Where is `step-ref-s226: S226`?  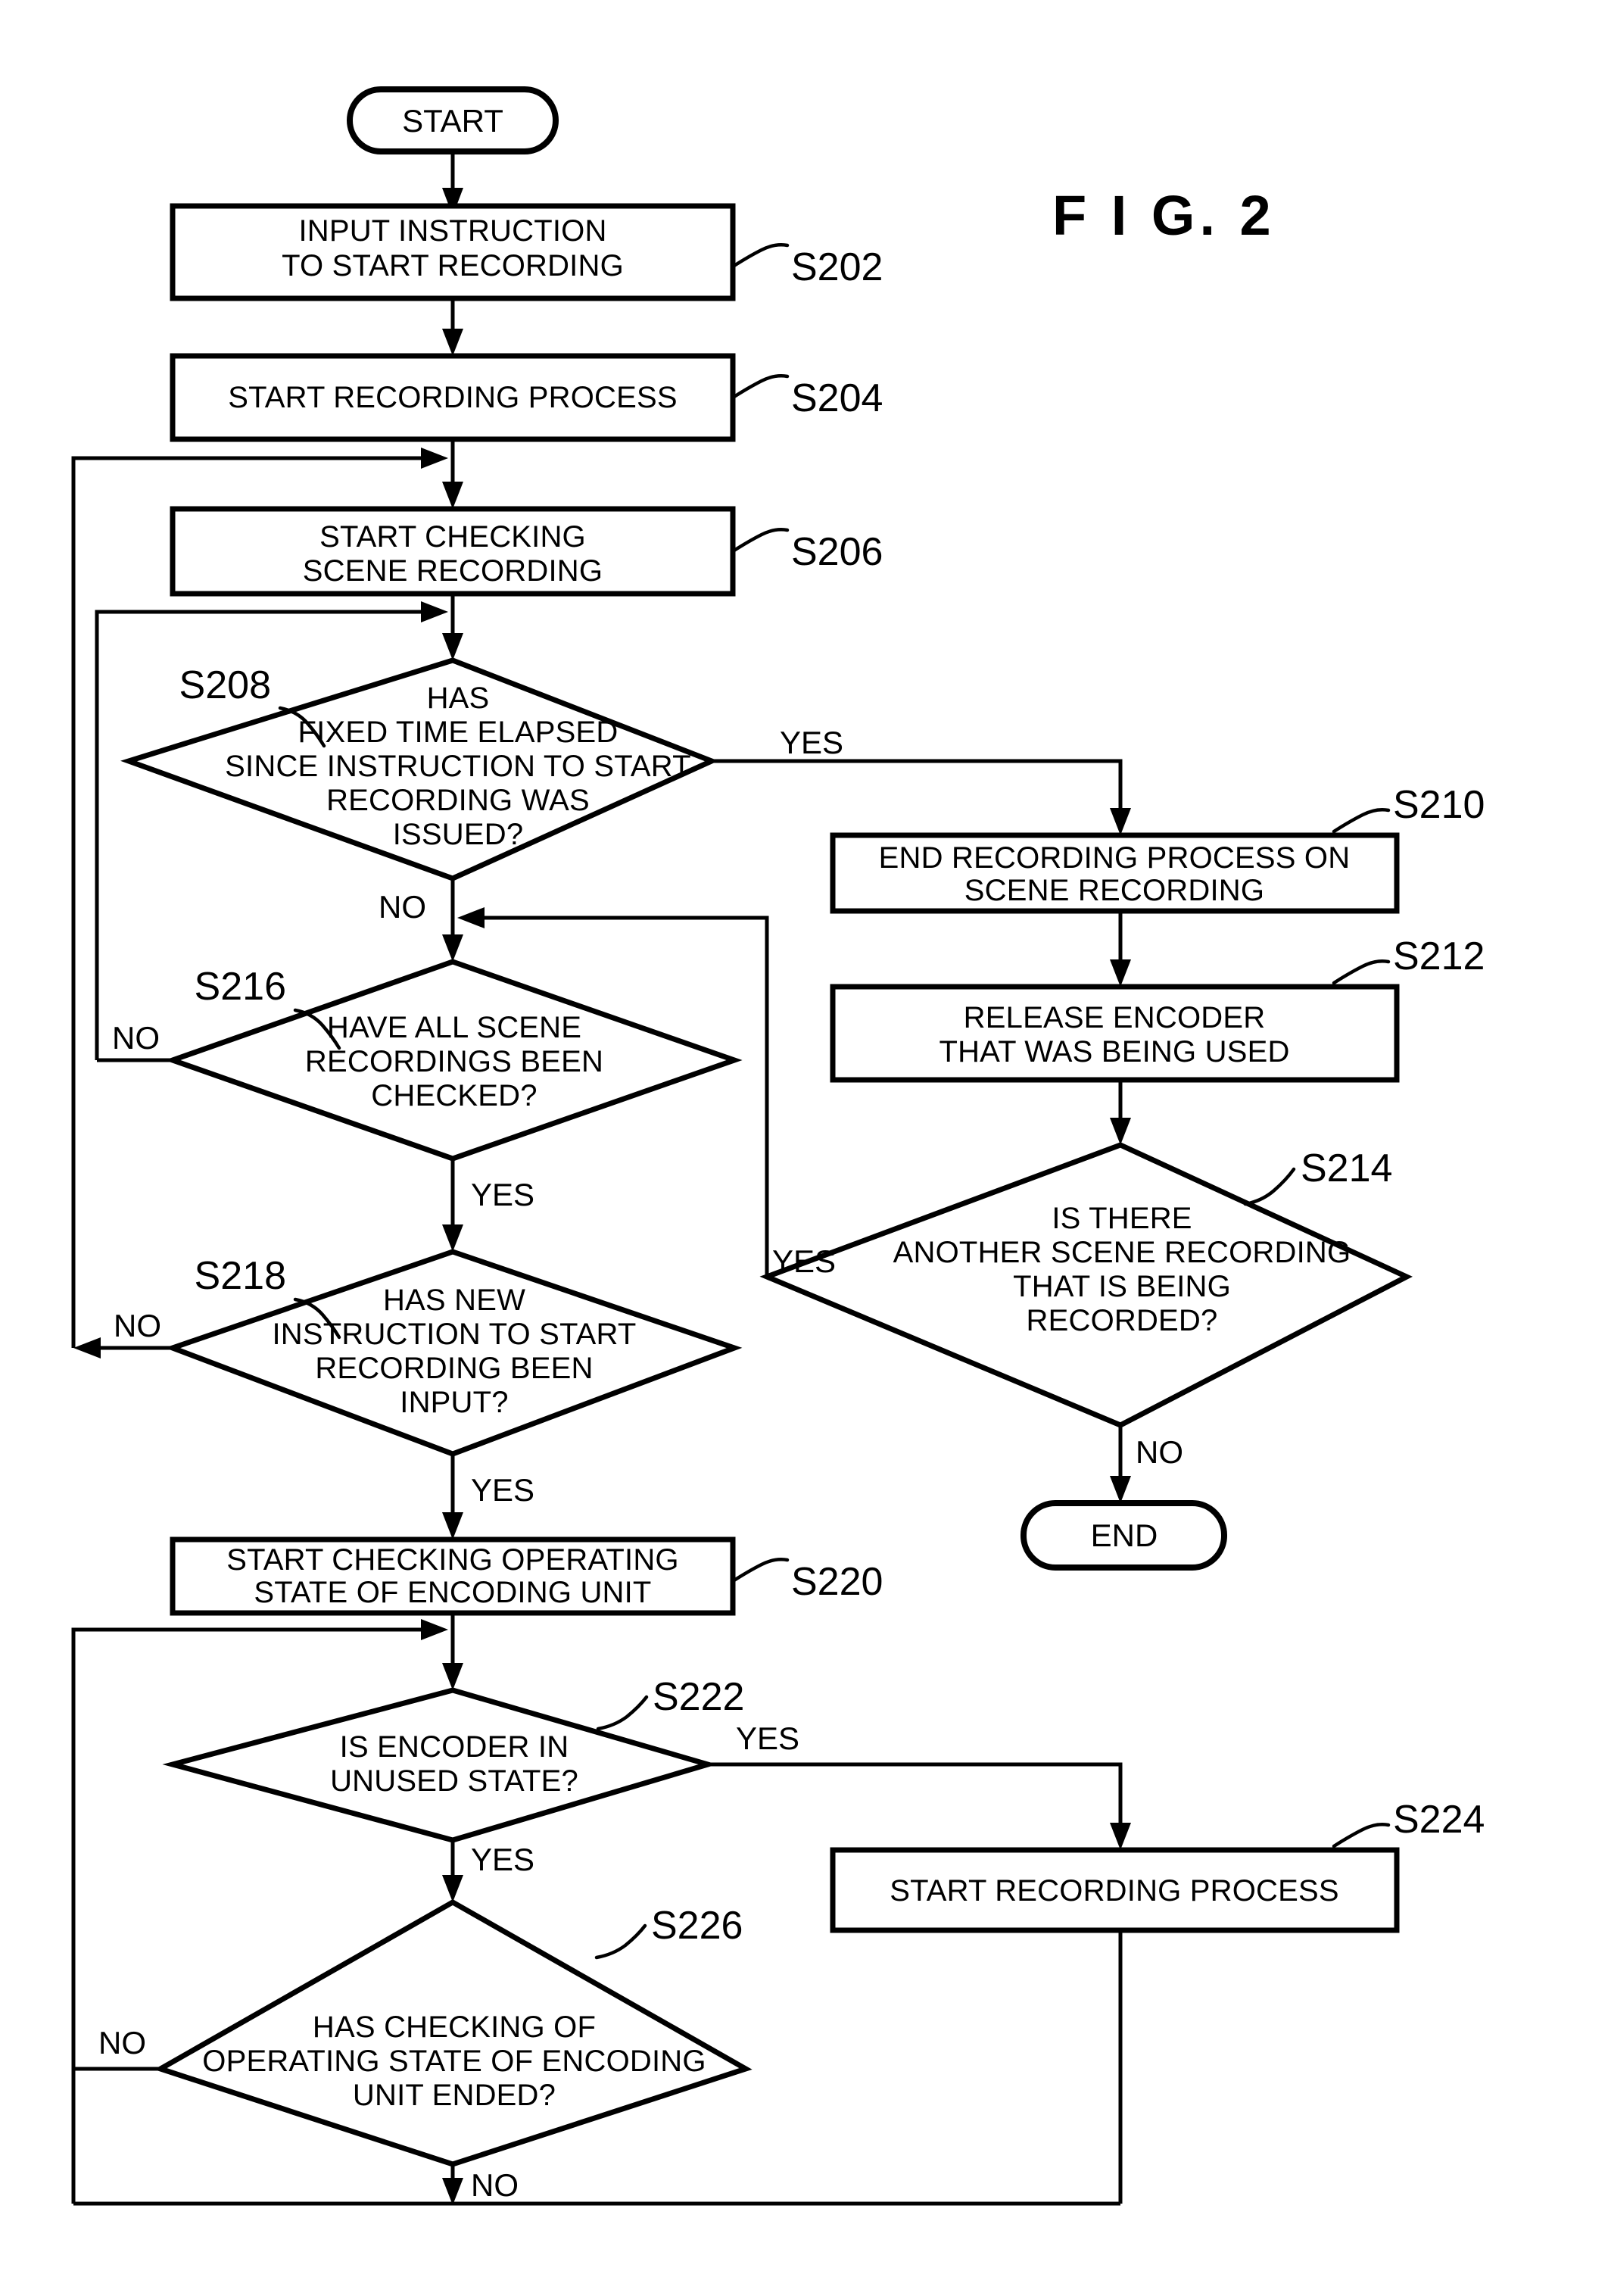
step-ref-s226: S226 is located at coordinates (697, 1926).